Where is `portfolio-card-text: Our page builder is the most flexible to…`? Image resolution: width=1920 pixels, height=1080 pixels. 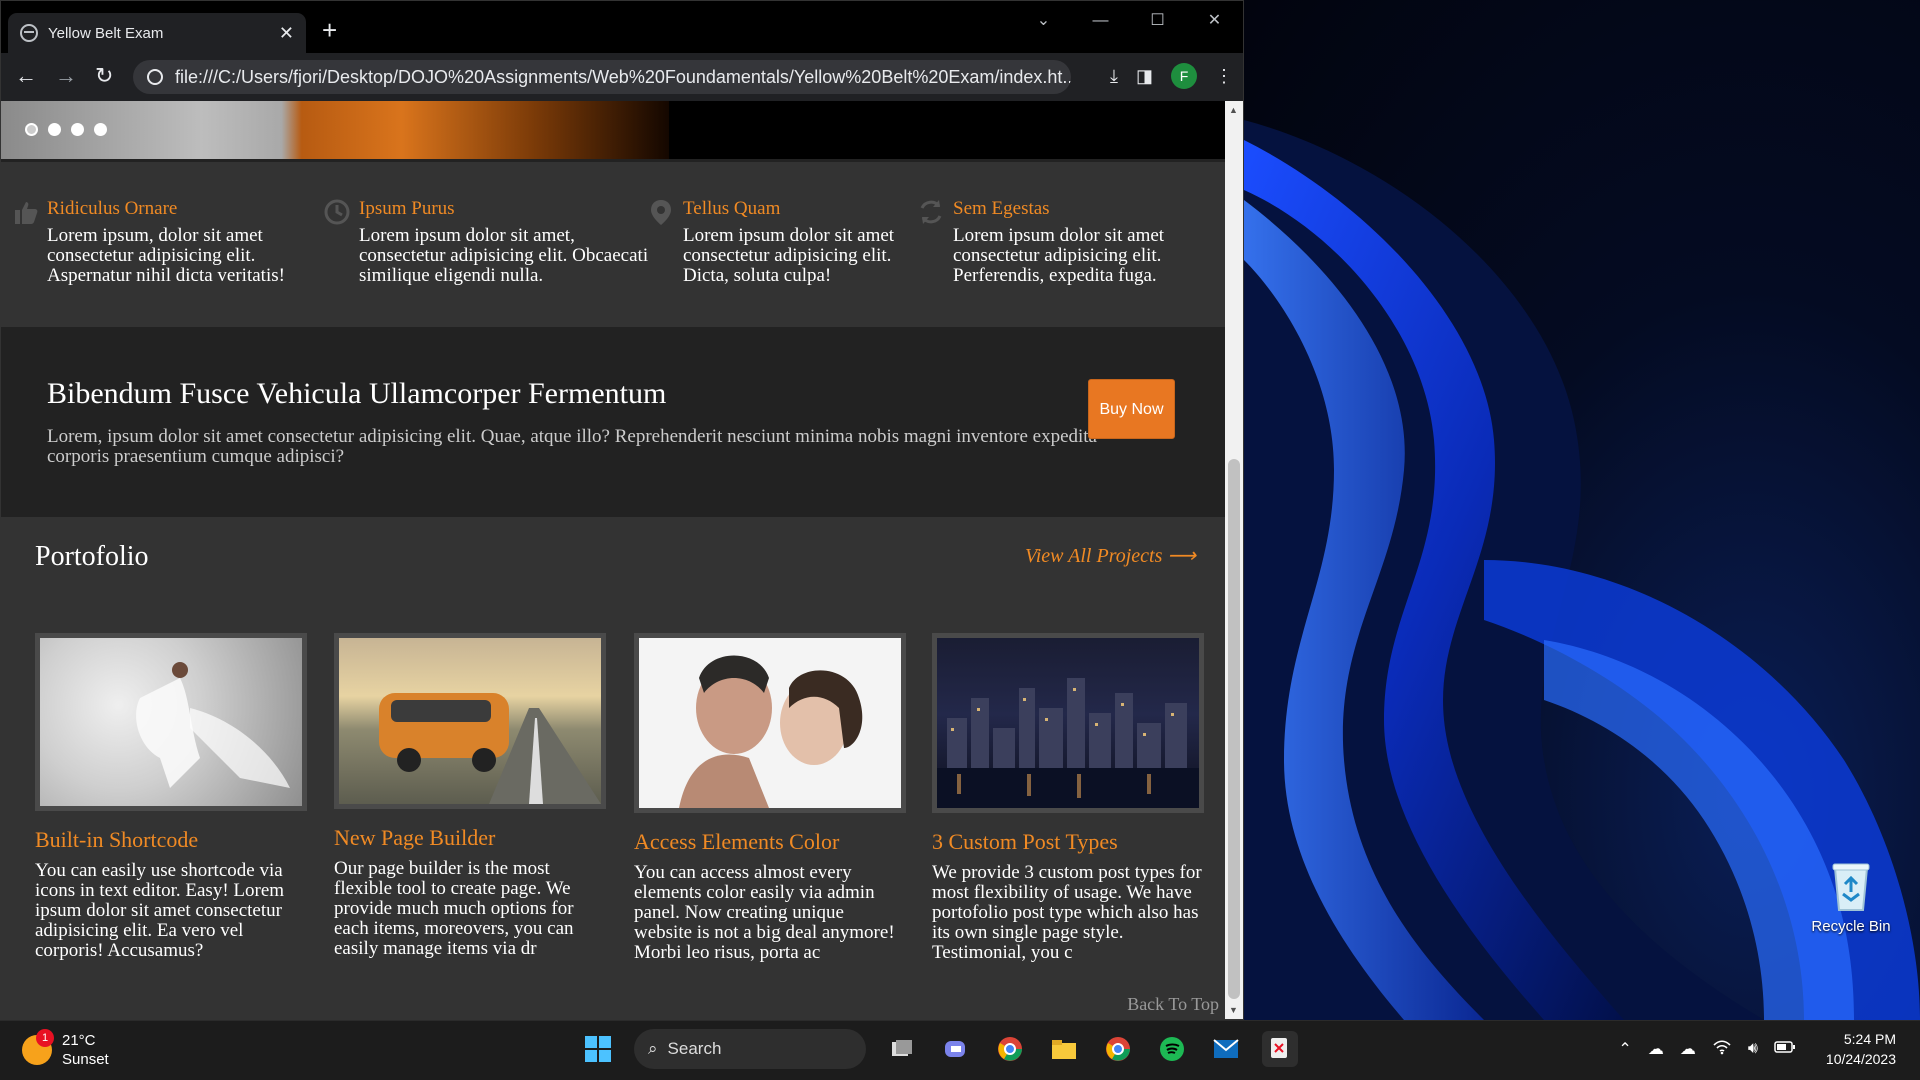 portfolio-card-text: Our page builder is the most flexible to… is located at coordinates (454, 908).